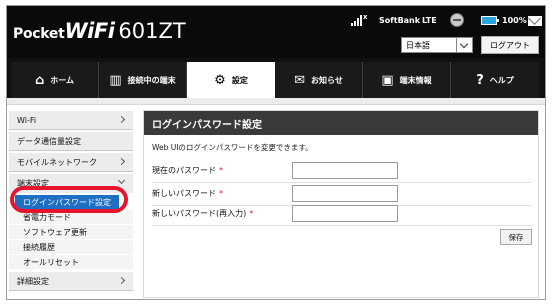  I want to click on mail-icon: ✉, so click(300, 80).